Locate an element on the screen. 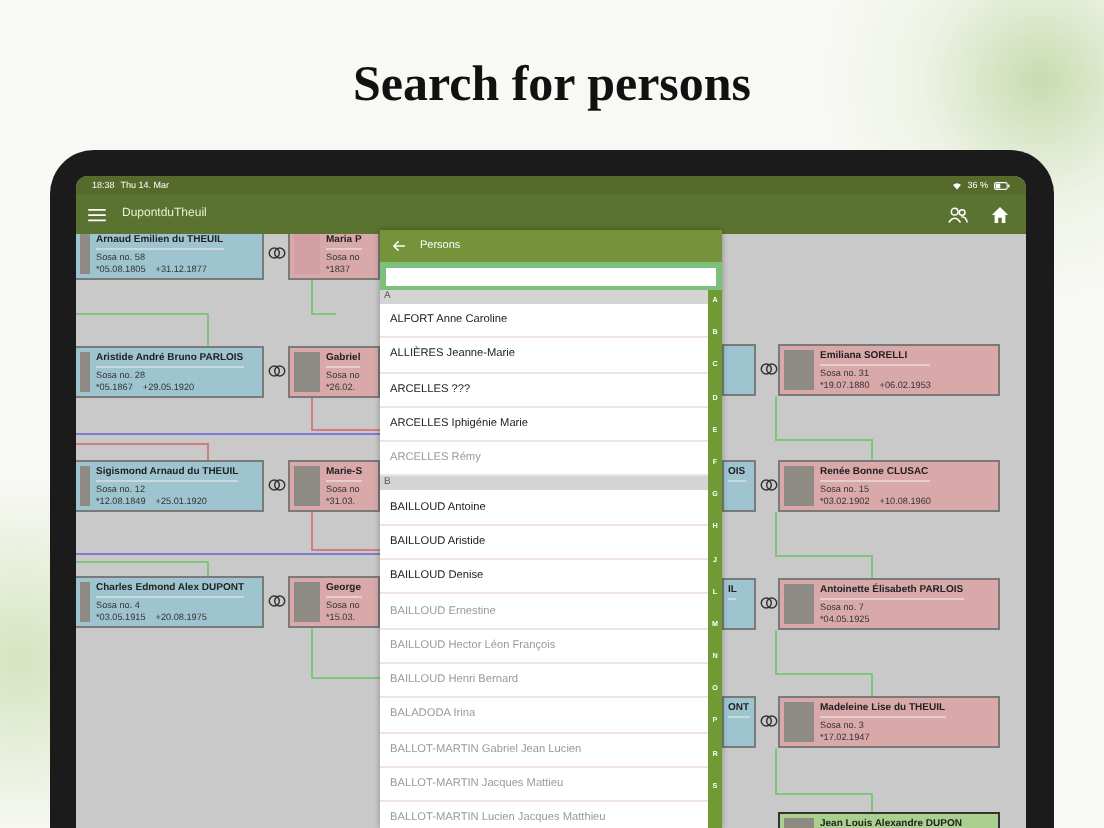 This screenshot has height=828, width=1104. home-icon is located at coordinates (1000, 214).